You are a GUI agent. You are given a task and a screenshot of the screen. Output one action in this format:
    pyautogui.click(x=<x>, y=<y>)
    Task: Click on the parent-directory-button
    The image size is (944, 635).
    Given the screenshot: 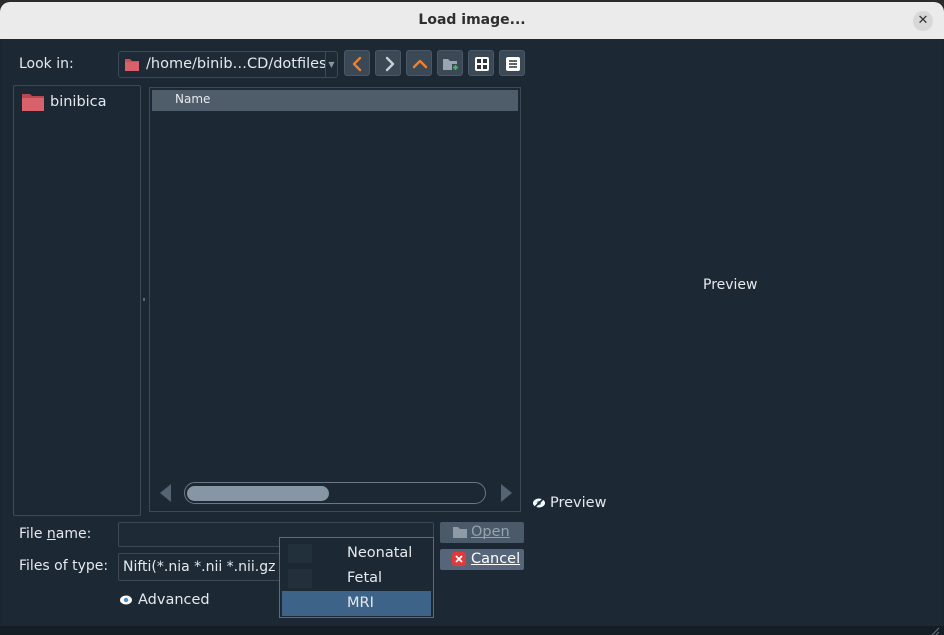 What is the action you would take?
    pyautogui.click(x=419, y=63)
    